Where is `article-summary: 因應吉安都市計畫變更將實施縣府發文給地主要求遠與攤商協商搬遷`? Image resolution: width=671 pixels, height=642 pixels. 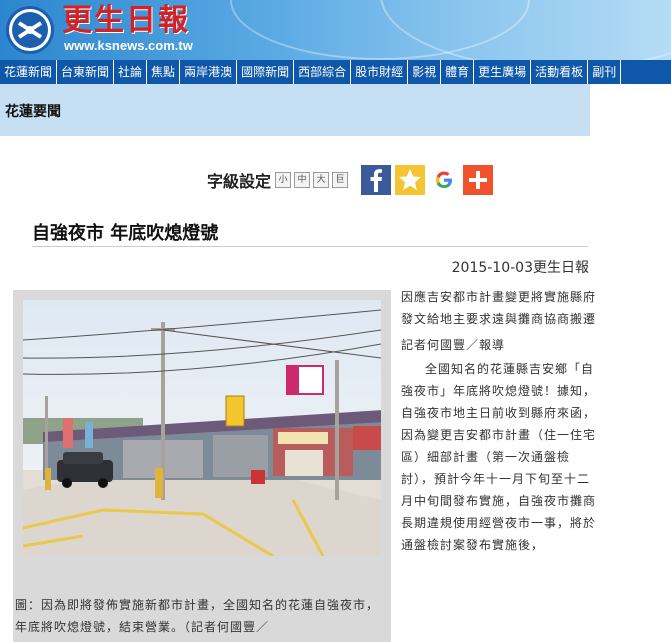 article-summary: 因應吉安都市計畫變更將實施縣府發文給地主要求遠與攤商協商搬遷 is located at coordinates (499, 308).